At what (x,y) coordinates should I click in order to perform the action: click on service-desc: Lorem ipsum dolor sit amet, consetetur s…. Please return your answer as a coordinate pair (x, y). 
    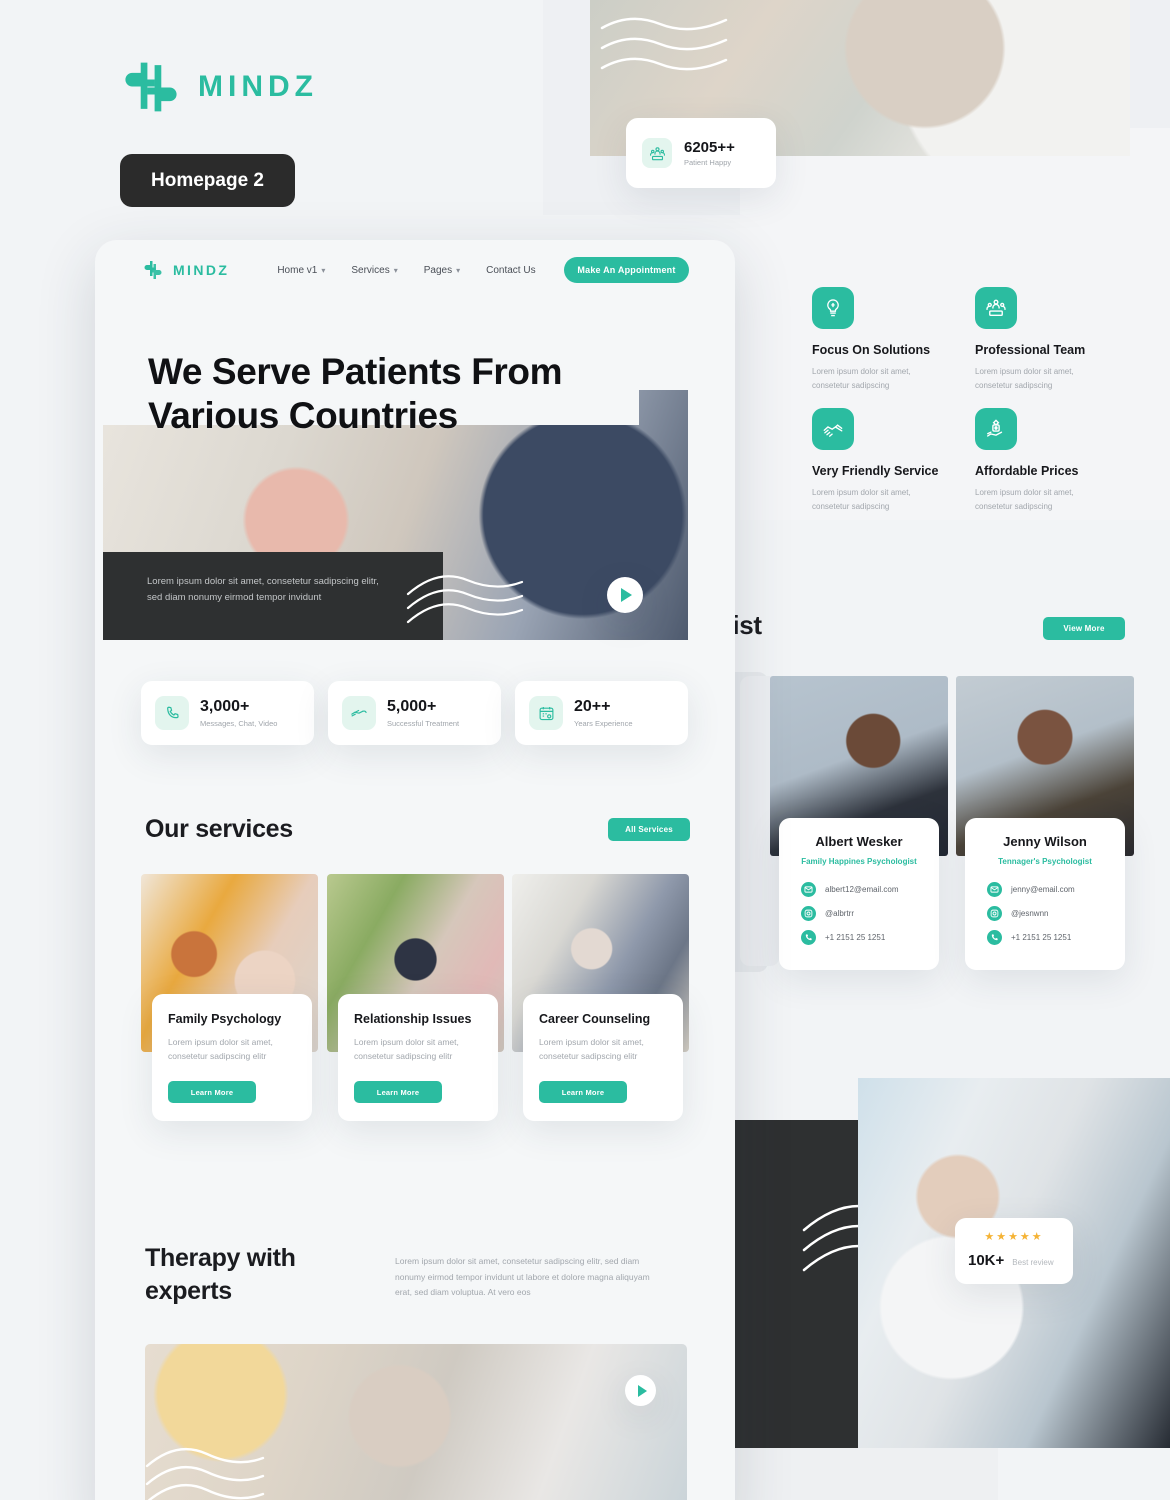
    Looking at the image, I should click on (232, 1049).